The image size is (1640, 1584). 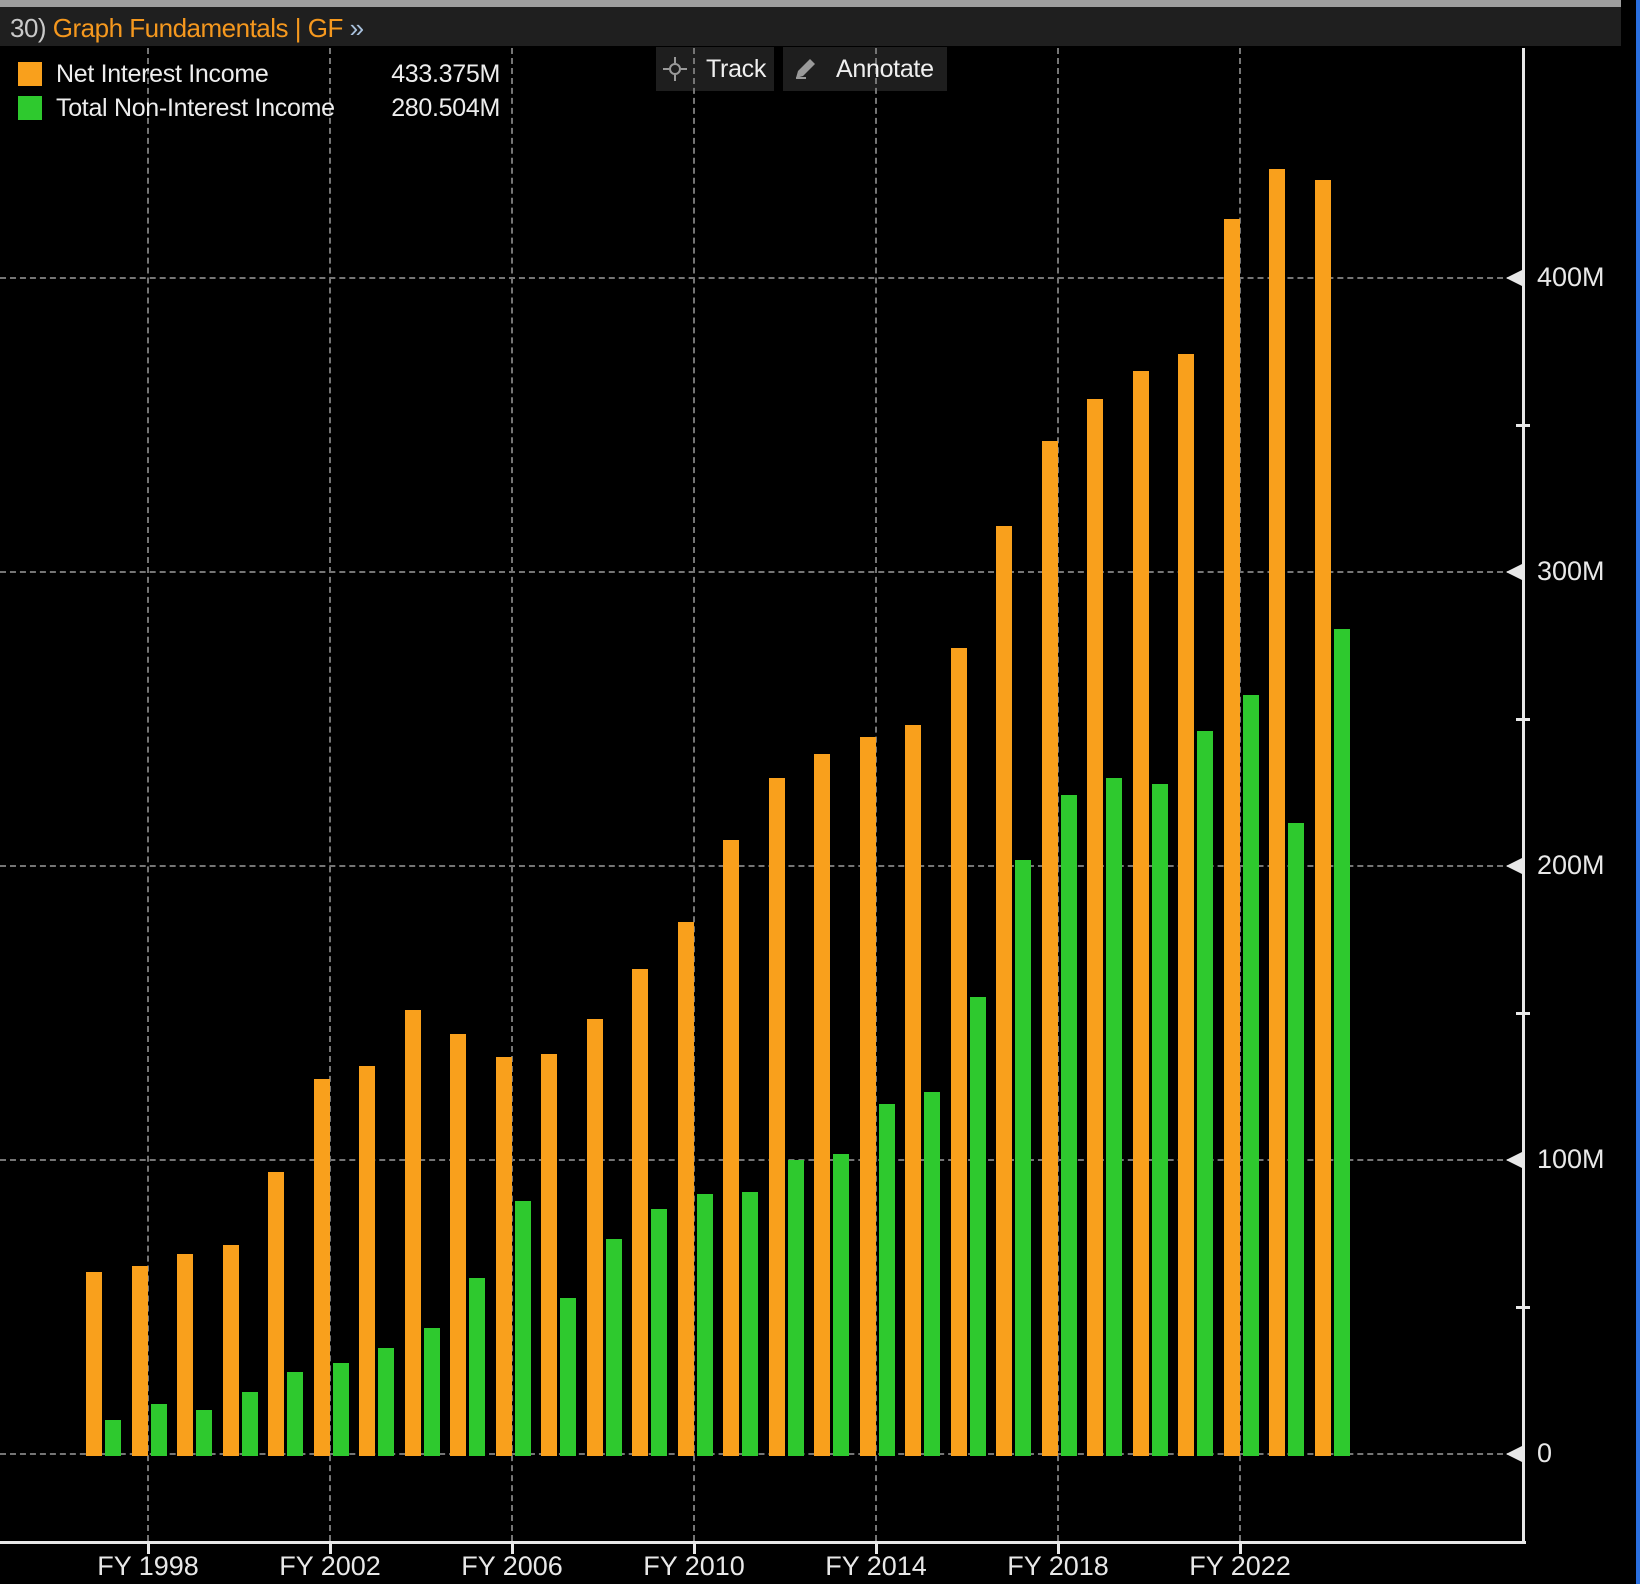 What do you see at coordinates (1240, 1566) in the screenshot?
I see `x-axis-label-fy-2022: FY 2022` at bounding box center [1240, 1566].